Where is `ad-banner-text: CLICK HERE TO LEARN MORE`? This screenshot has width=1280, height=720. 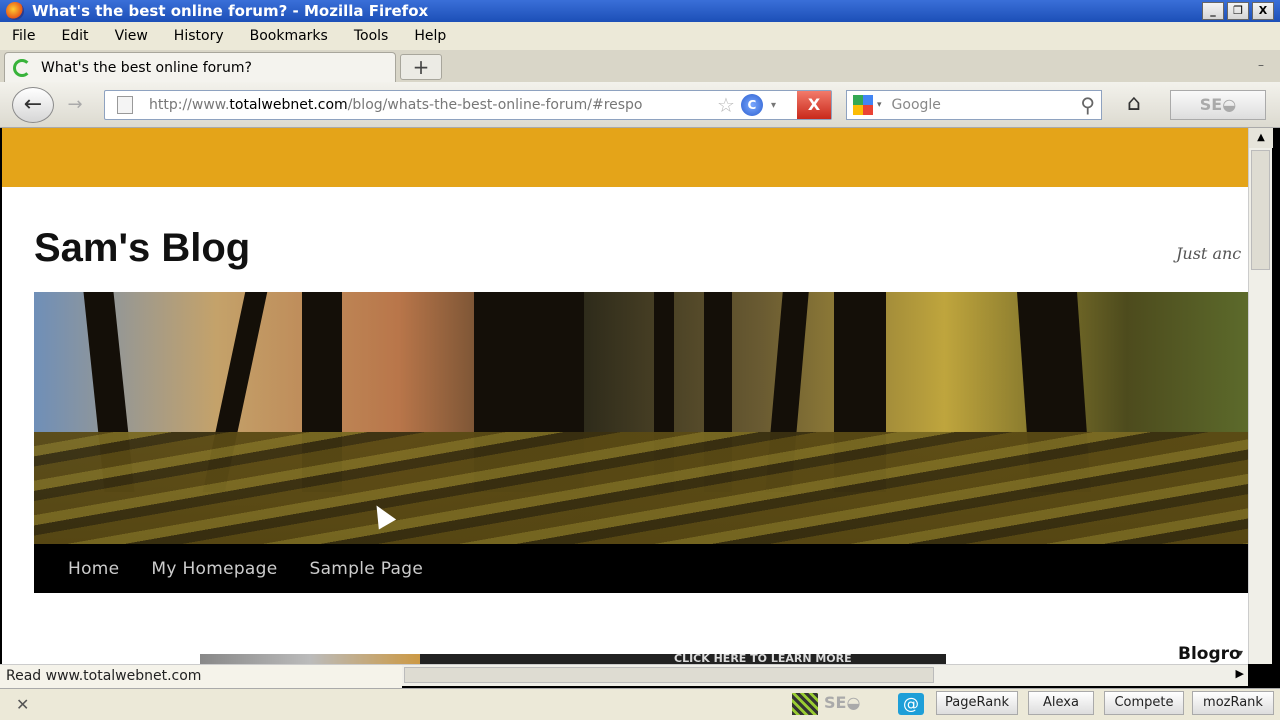 ad-banner-text: CLICK HERE TO LEARN MORE is located at coordinates (763, 659).